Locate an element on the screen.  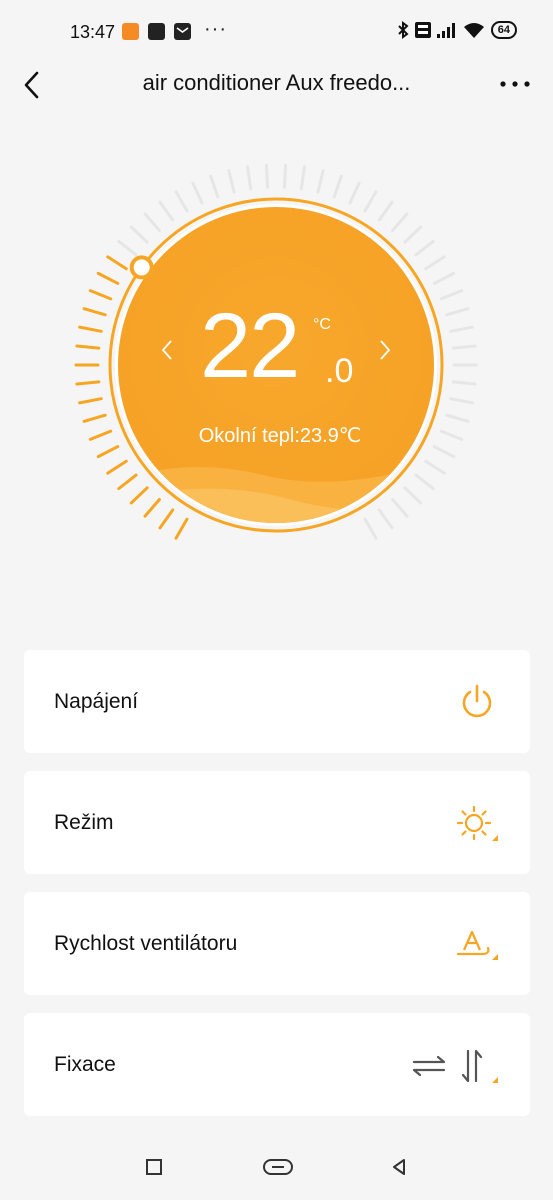
power-icon is located at coordinates (477, 701).